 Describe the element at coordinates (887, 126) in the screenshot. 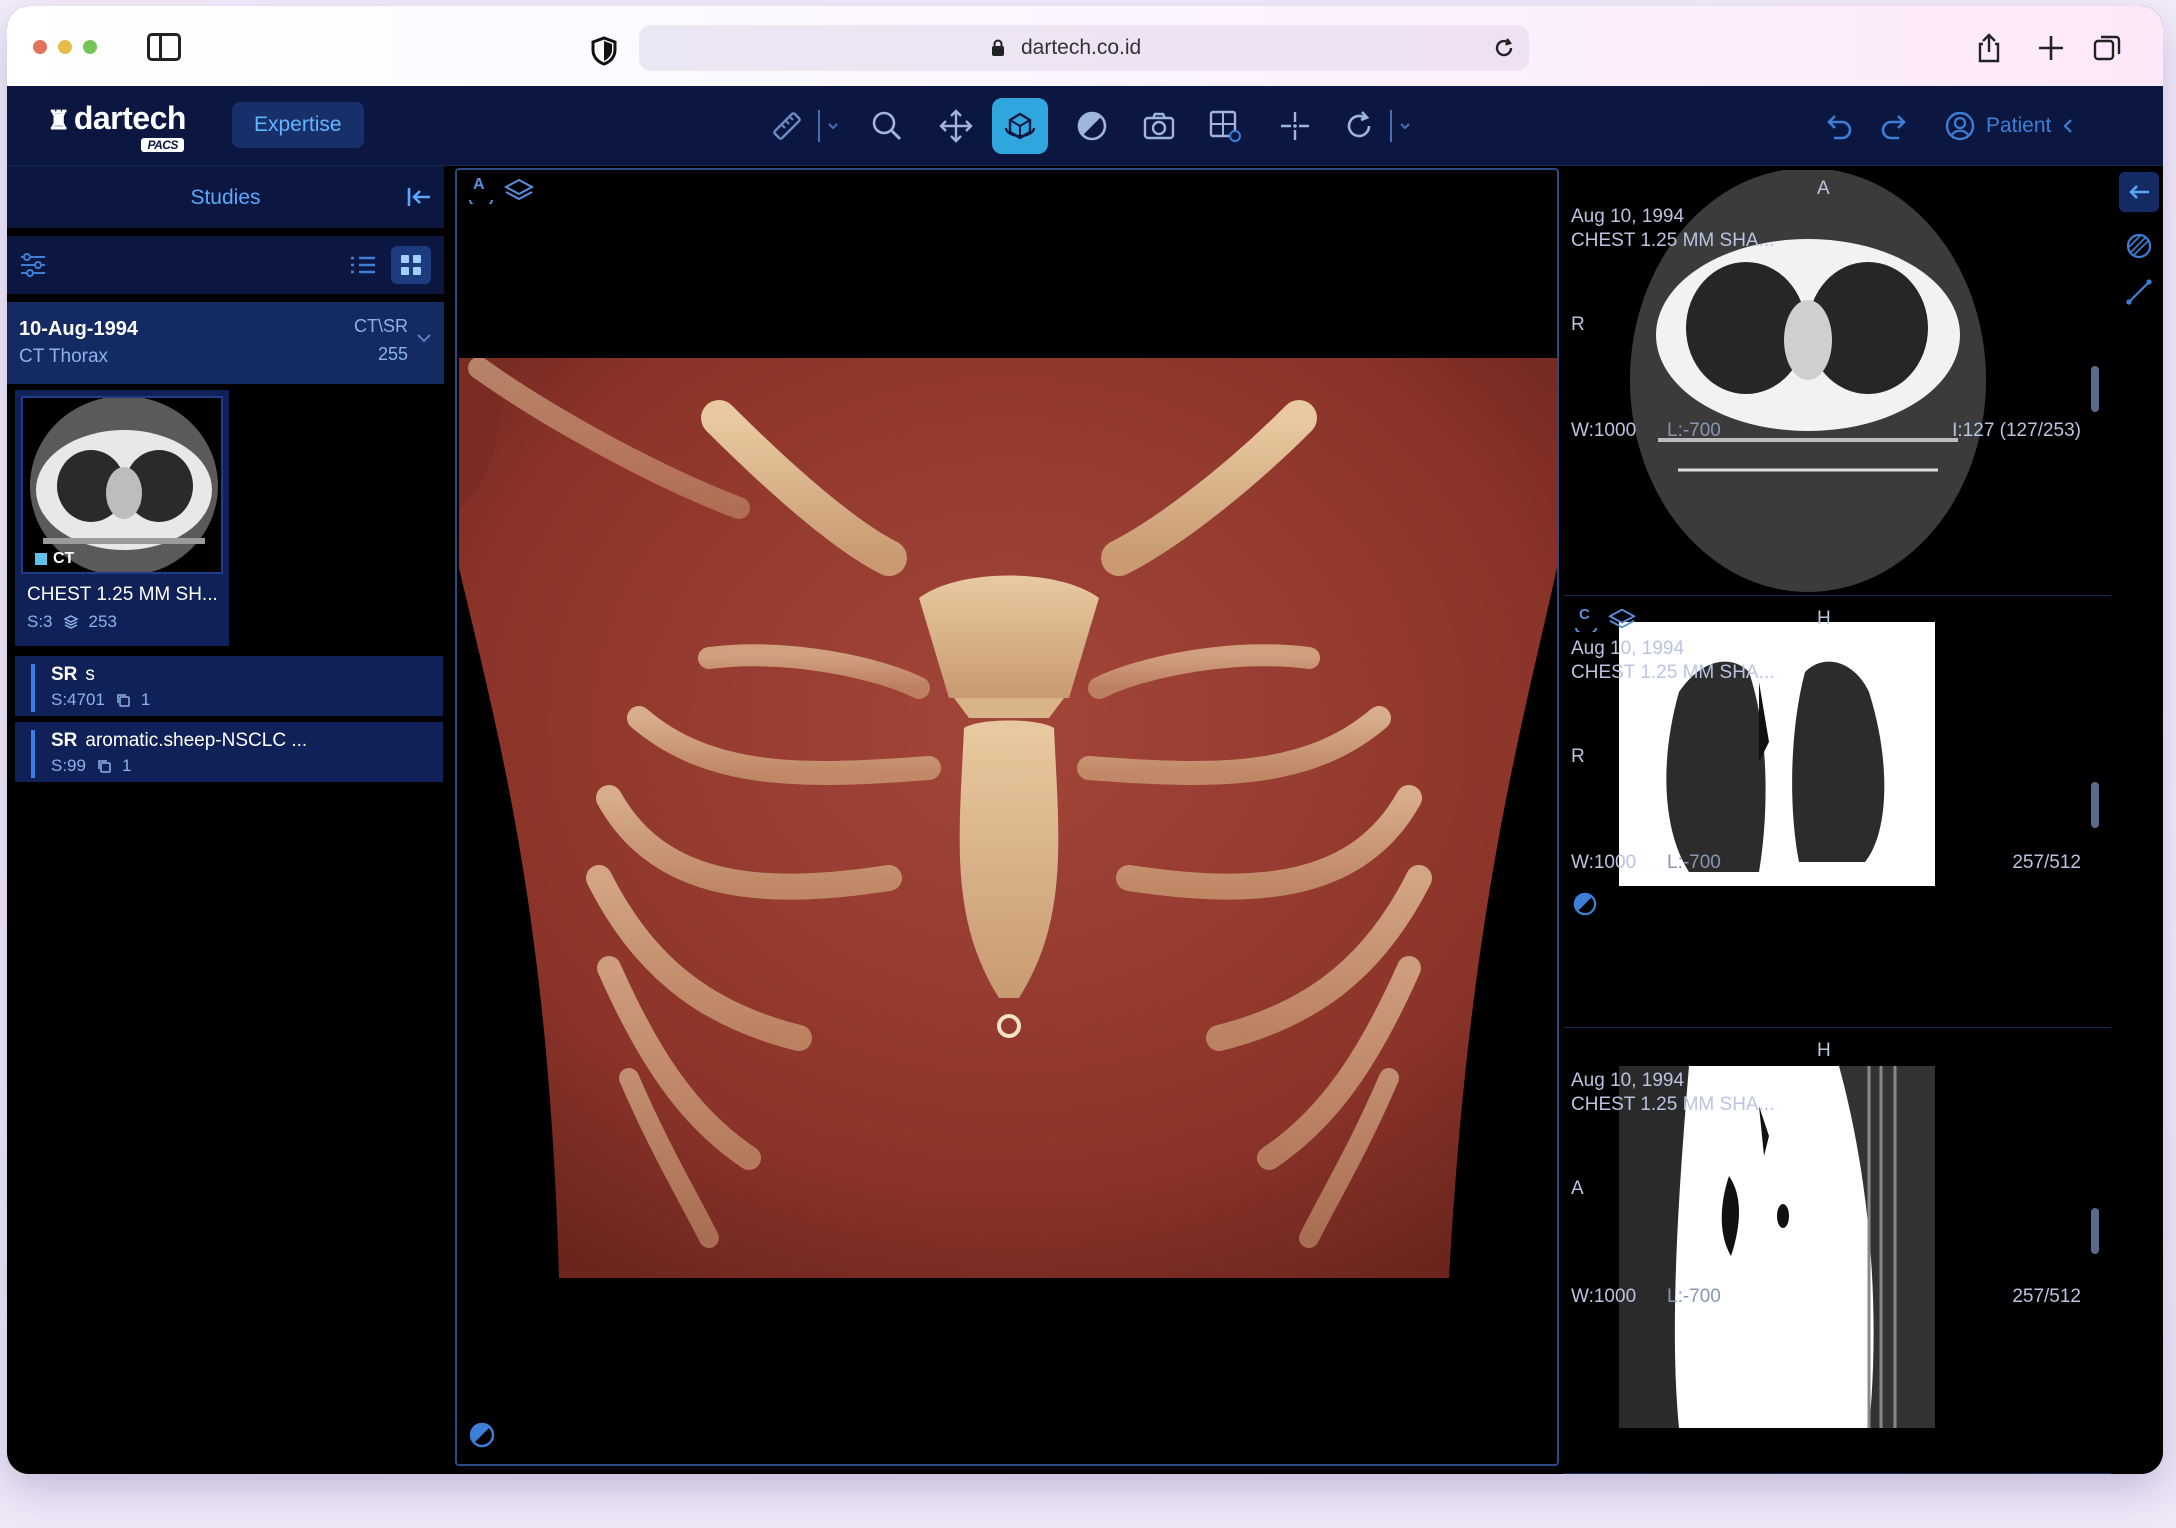

I see `zoom-tool-button` at that location.